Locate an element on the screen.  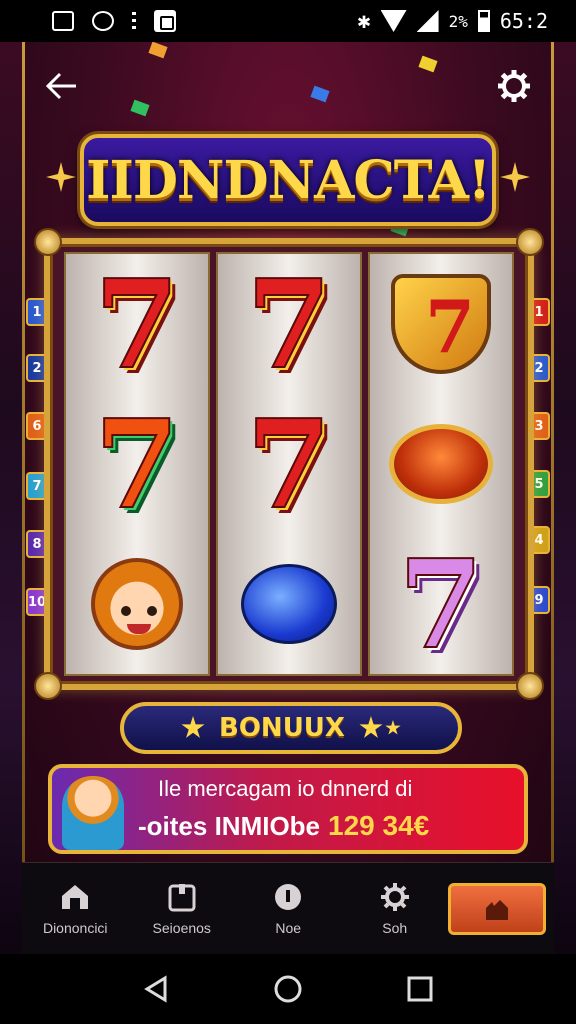
nav-item-wallet: Seioenos is located at coordinates (182, 909).